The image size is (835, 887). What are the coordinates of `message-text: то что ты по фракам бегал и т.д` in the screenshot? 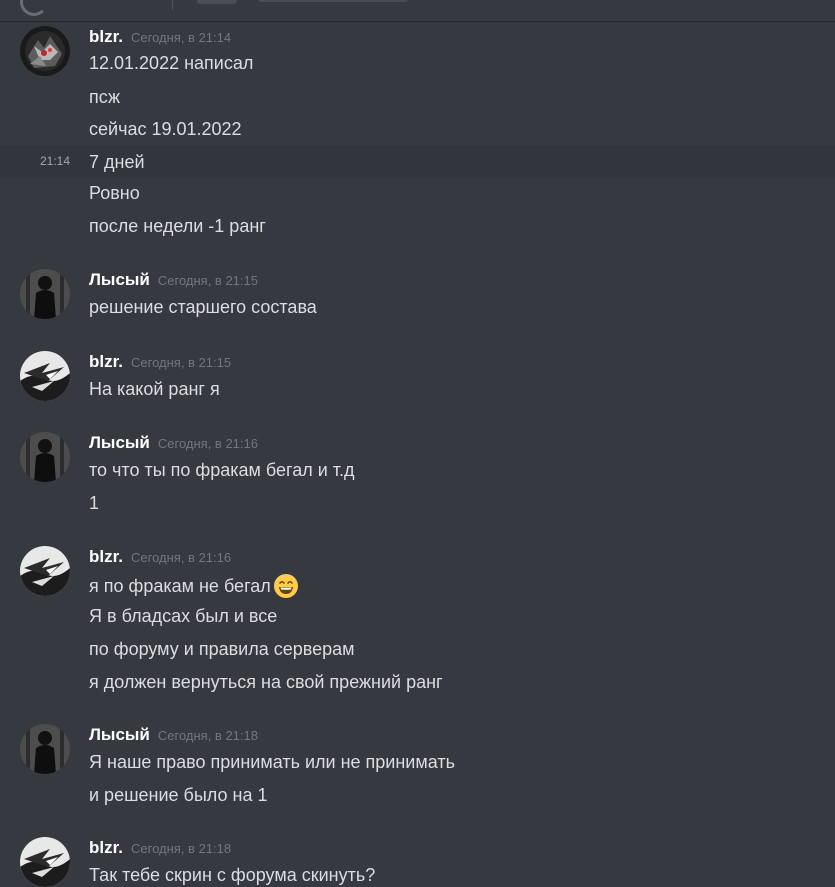 It's located at (222, 470).